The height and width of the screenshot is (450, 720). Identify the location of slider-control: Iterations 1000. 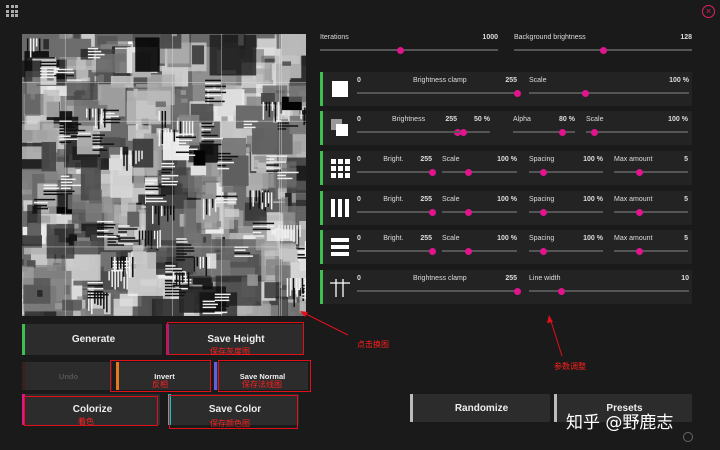
(409, 45).